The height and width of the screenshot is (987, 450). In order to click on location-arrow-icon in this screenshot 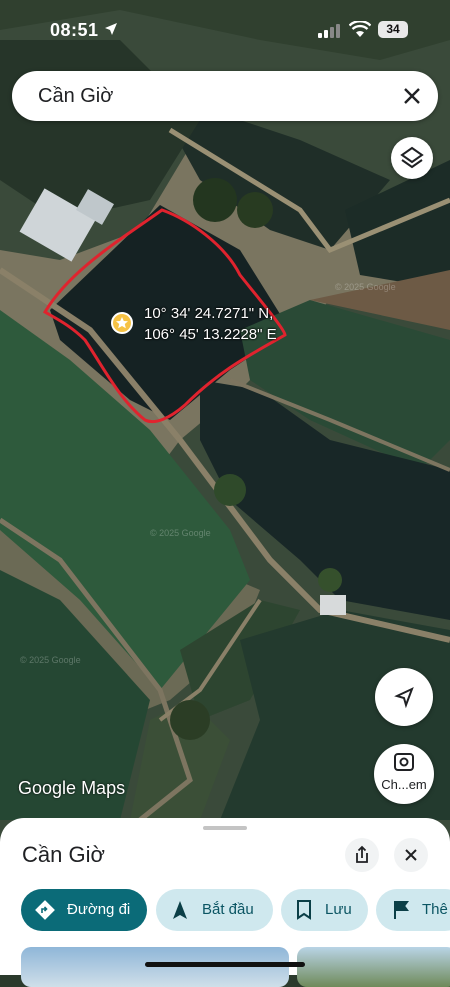, I will do `click(111, 29)`.